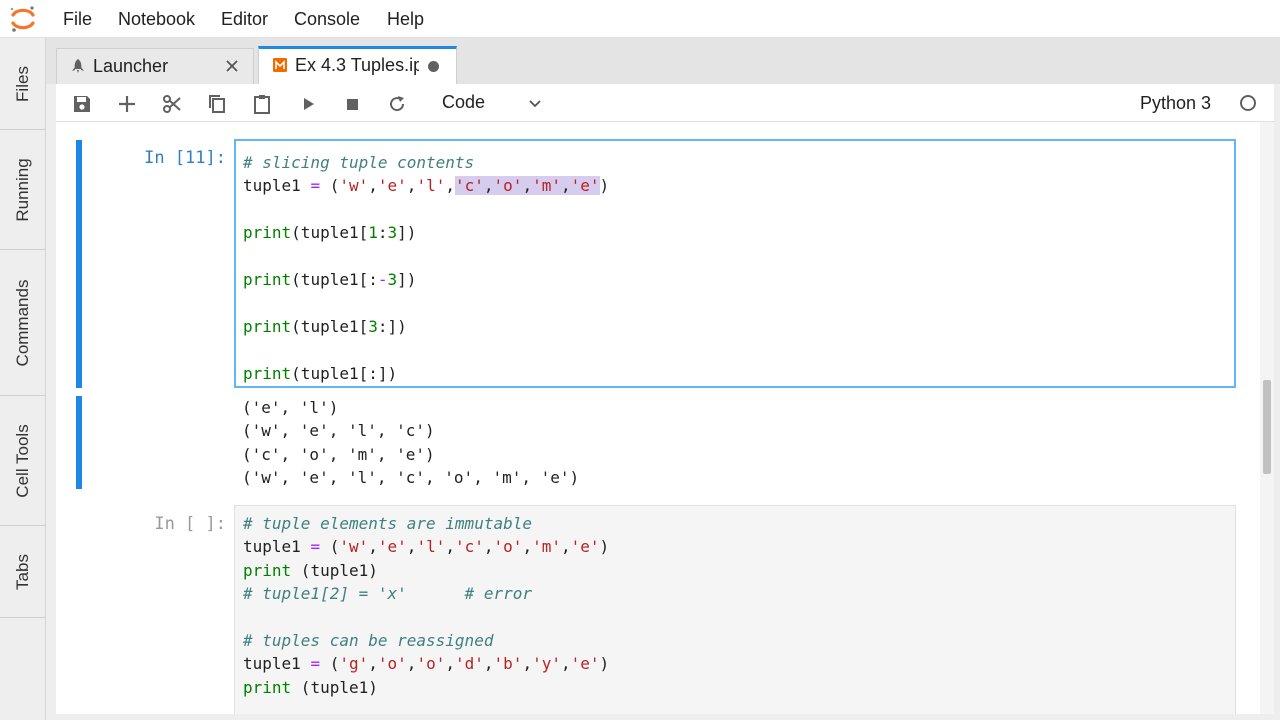  I want to click on code-token: 'w', so click(354, 186).